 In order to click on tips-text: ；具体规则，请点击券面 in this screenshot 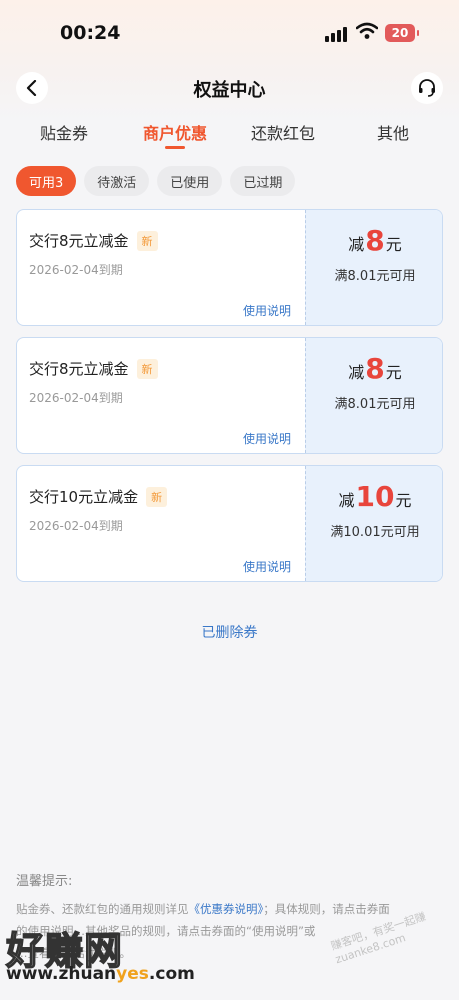, I will do `click(326, 909)`.